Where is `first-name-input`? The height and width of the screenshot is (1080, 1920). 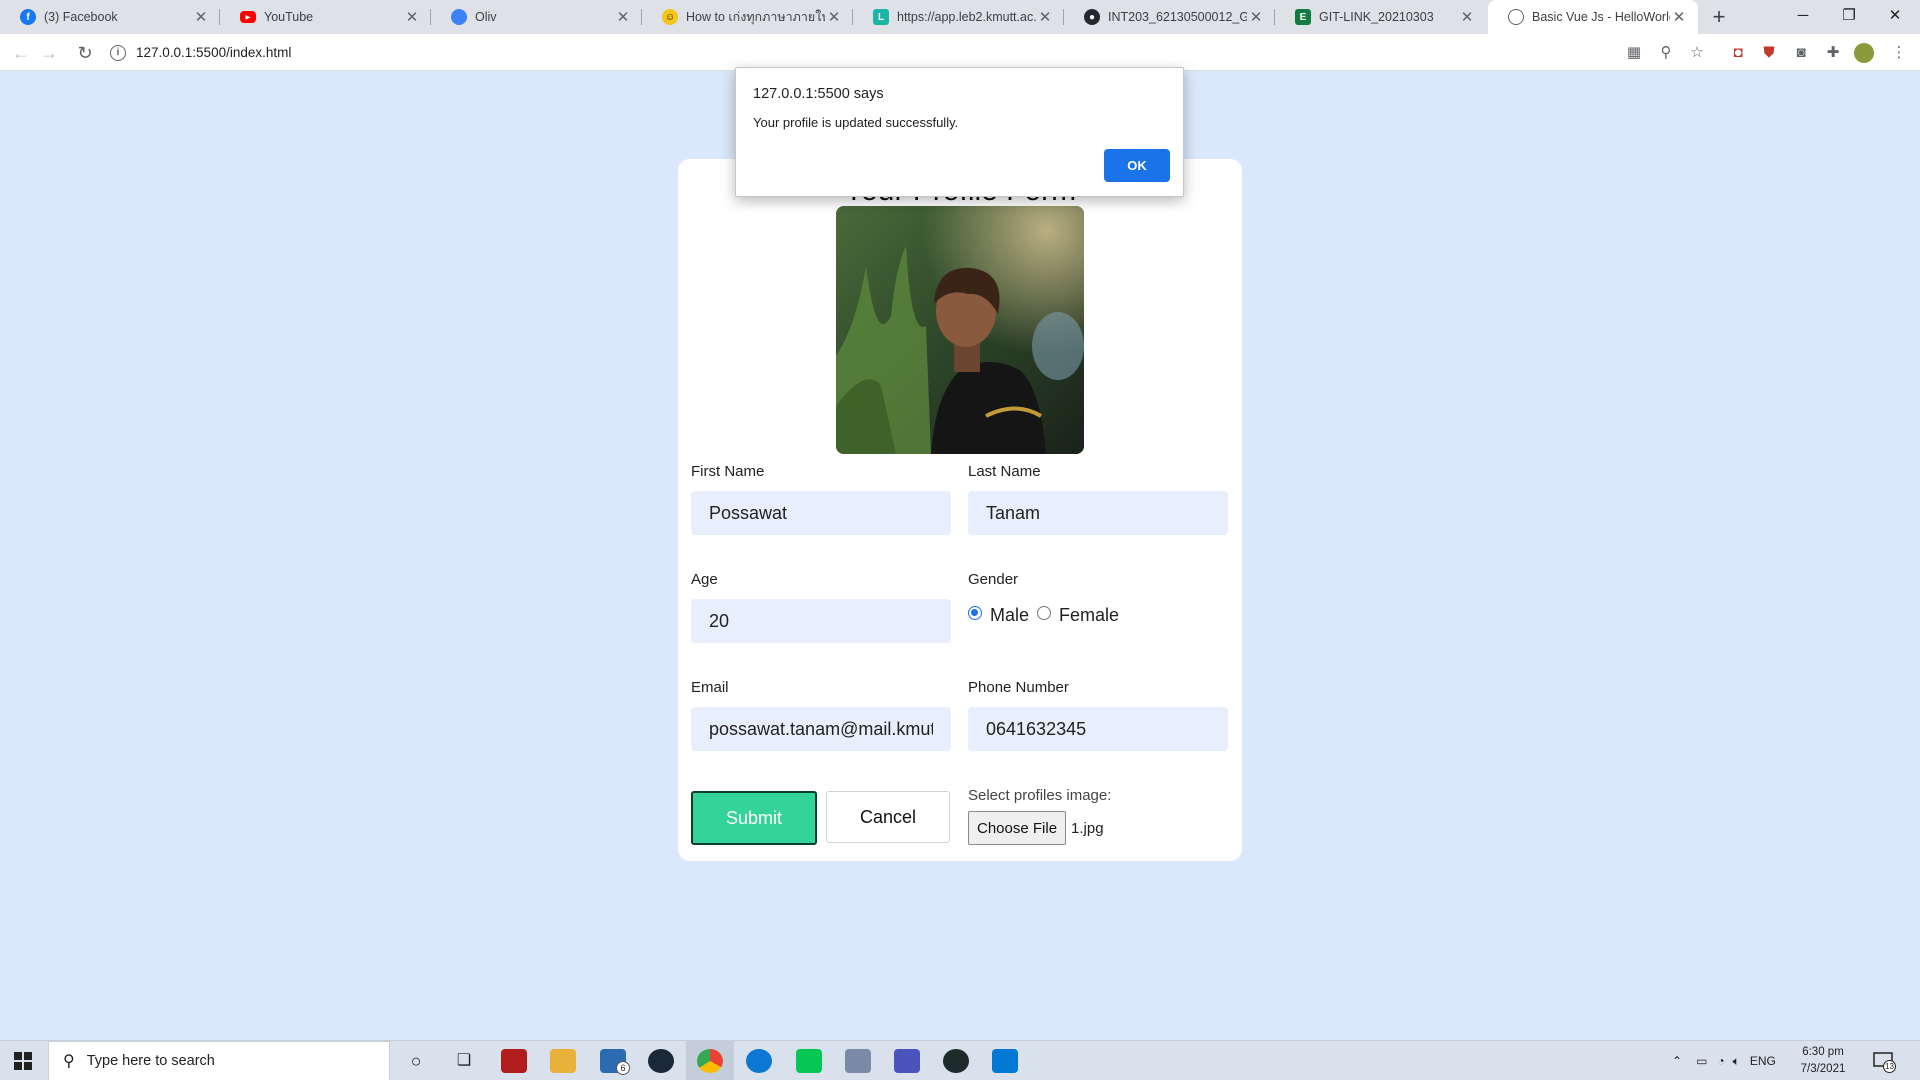 first-name-input is located at coordinates (821, 513).